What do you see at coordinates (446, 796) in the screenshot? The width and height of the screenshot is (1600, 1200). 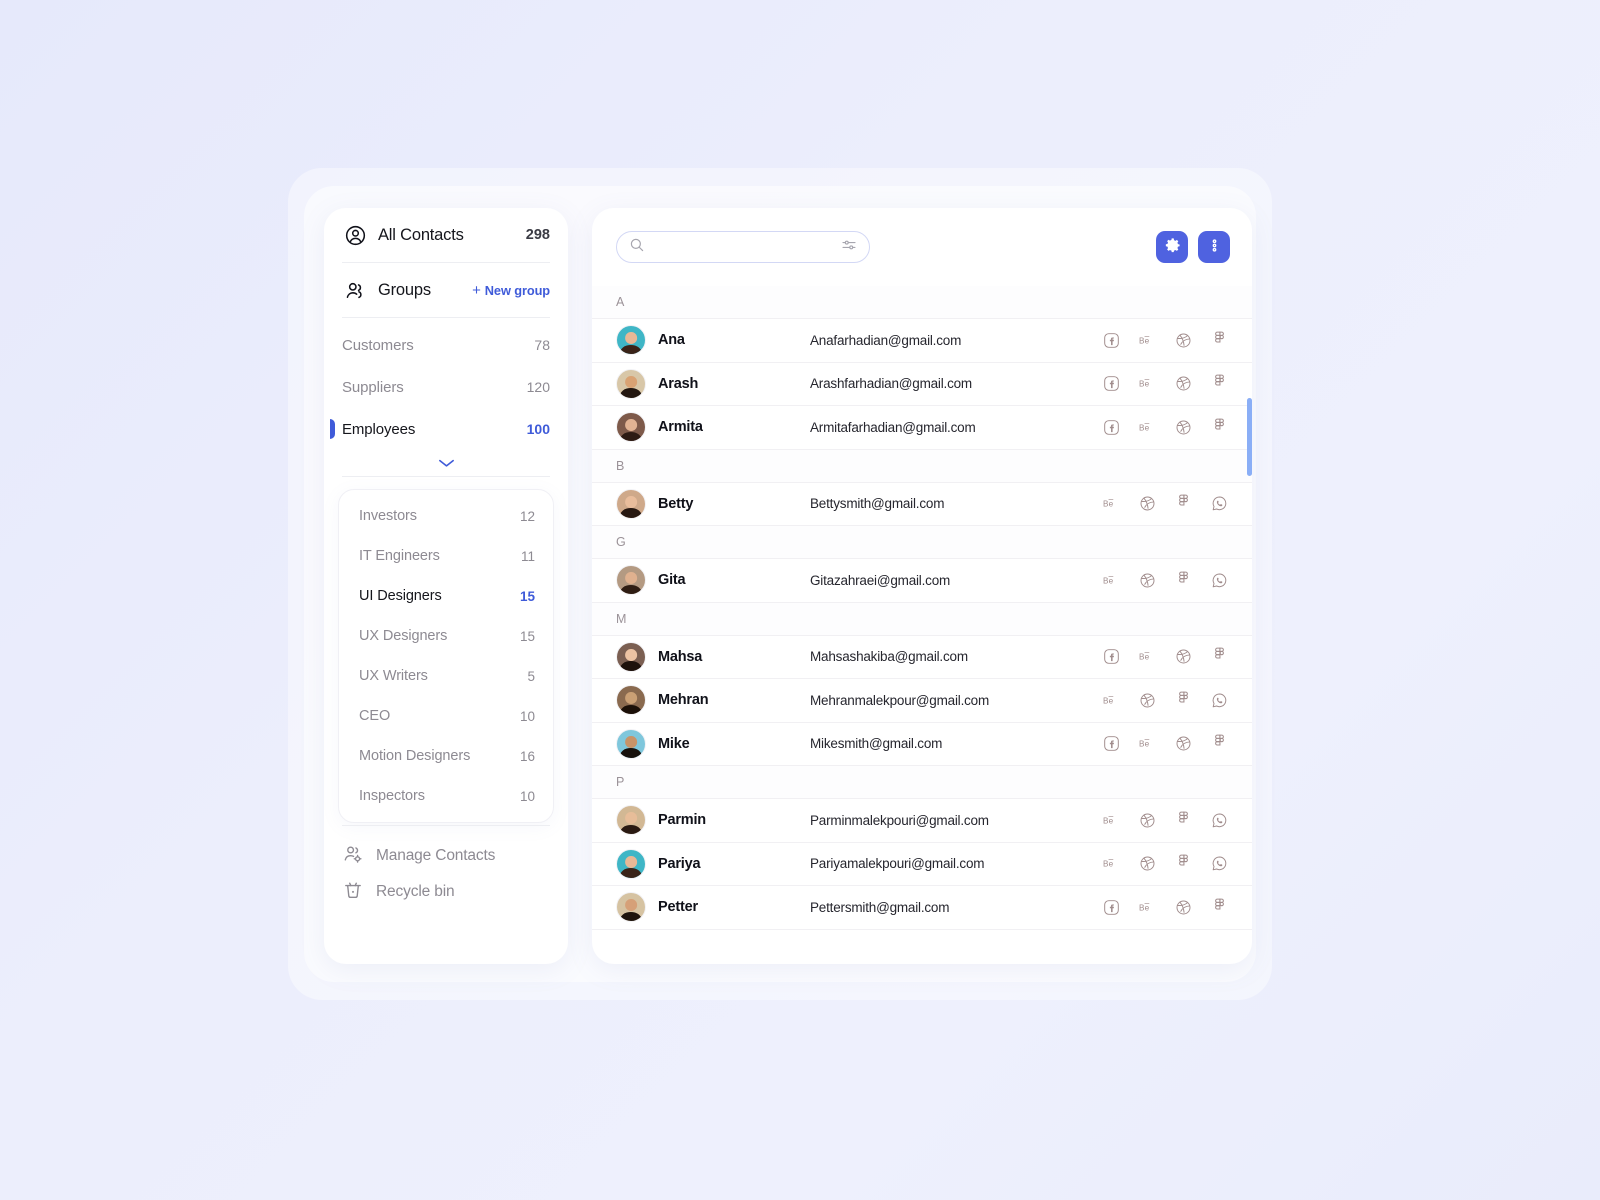 I see `sidebar-subgroup-inspectors: Inspectors 10` at bounding box center [446, 796].